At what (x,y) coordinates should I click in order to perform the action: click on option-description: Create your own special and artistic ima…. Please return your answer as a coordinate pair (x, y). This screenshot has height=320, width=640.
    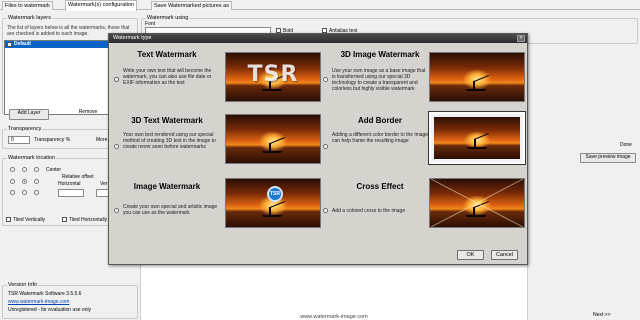
    Looking at the image, I should click on (170, 210).